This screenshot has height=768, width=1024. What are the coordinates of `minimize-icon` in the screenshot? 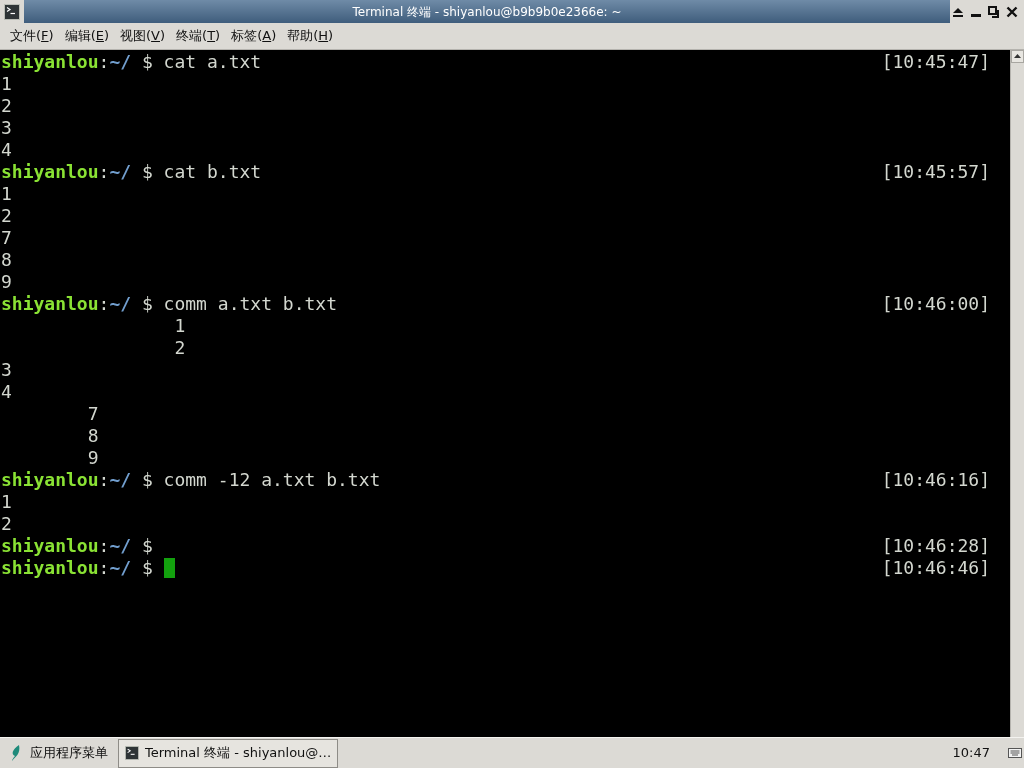 It's located at (976, 15).